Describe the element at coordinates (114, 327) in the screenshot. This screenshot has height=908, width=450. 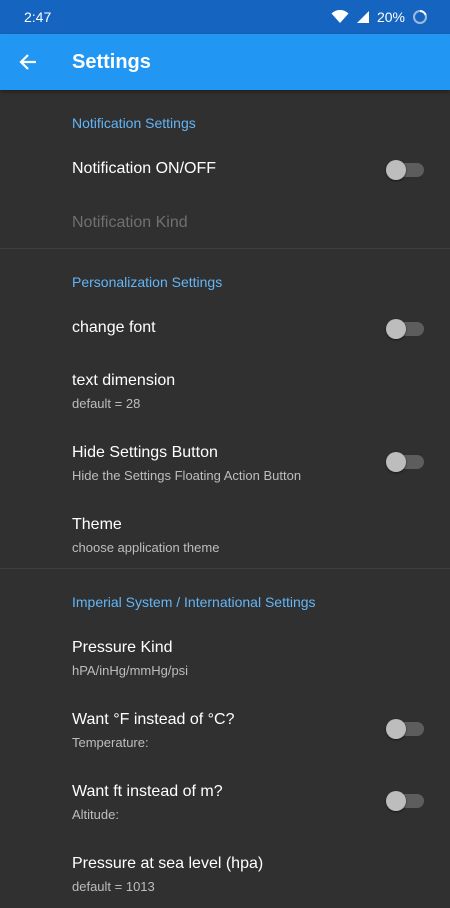
I see `setting-title: change font` at that location.